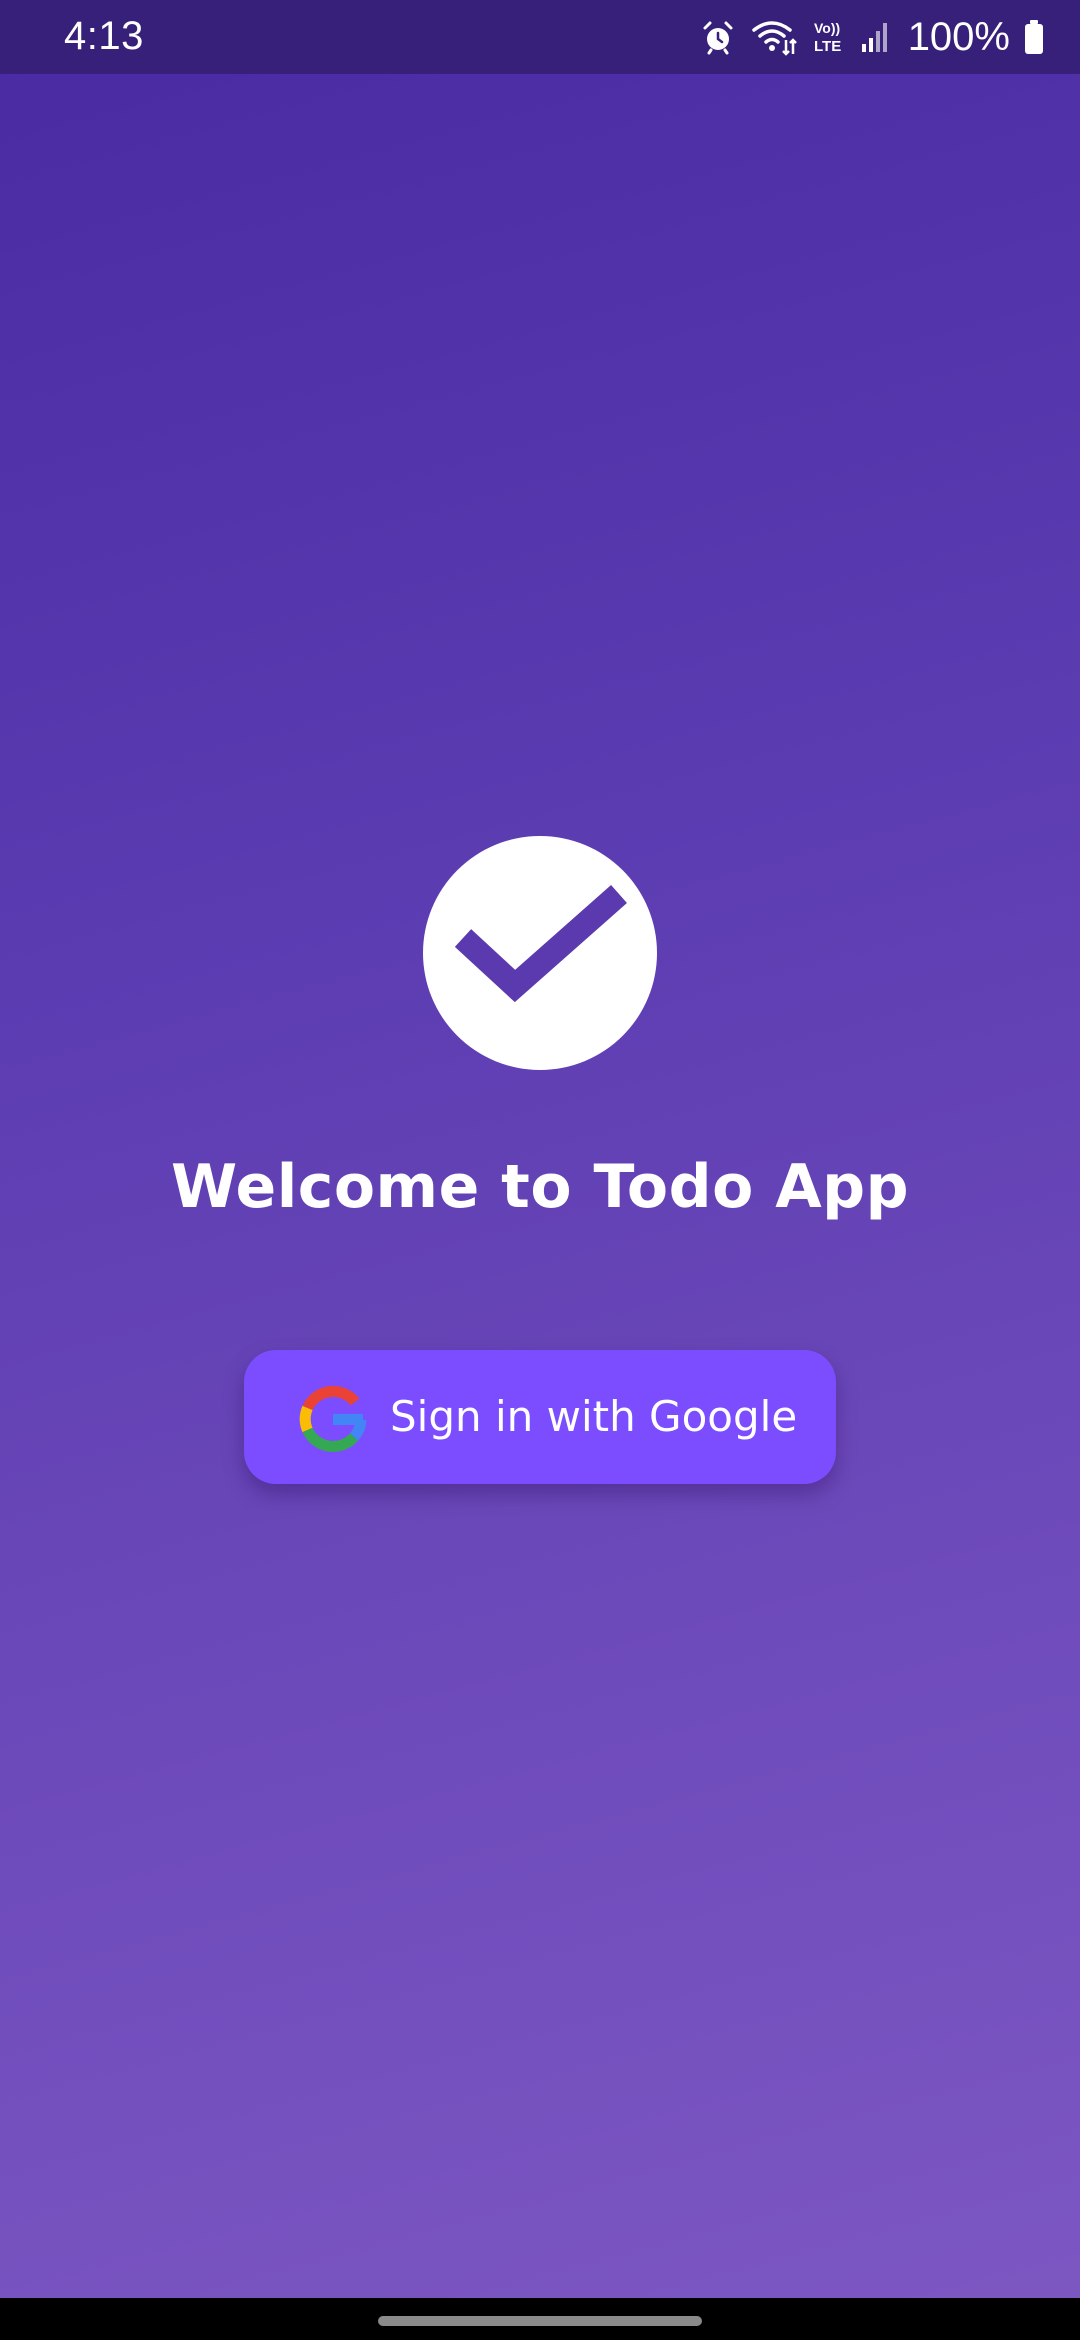 This screenshot has height=2340, width=1080. I want to click on status-time: 4:13, so click(104, 36).